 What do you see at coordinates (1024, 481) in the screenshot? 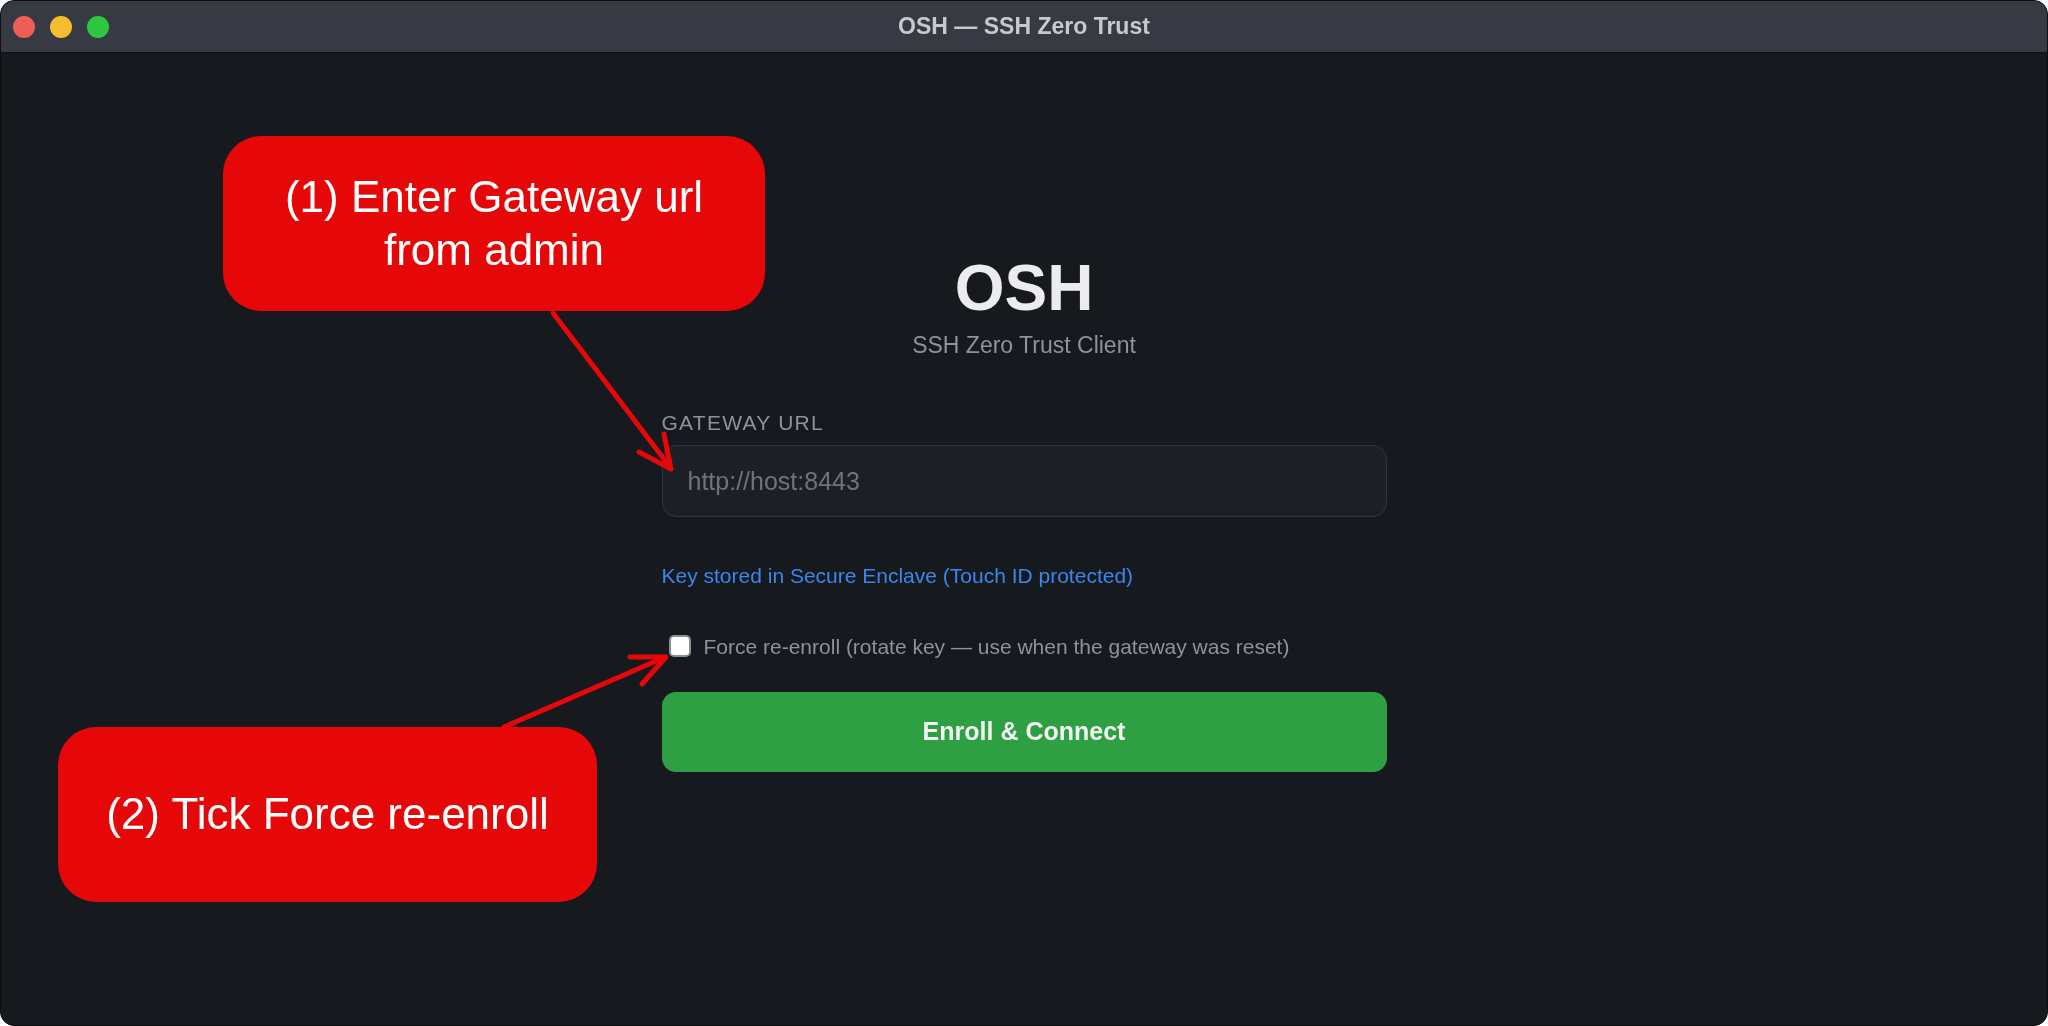
I see `gateway-url-field: http://host:8443` at bounding box center [1024, 481].